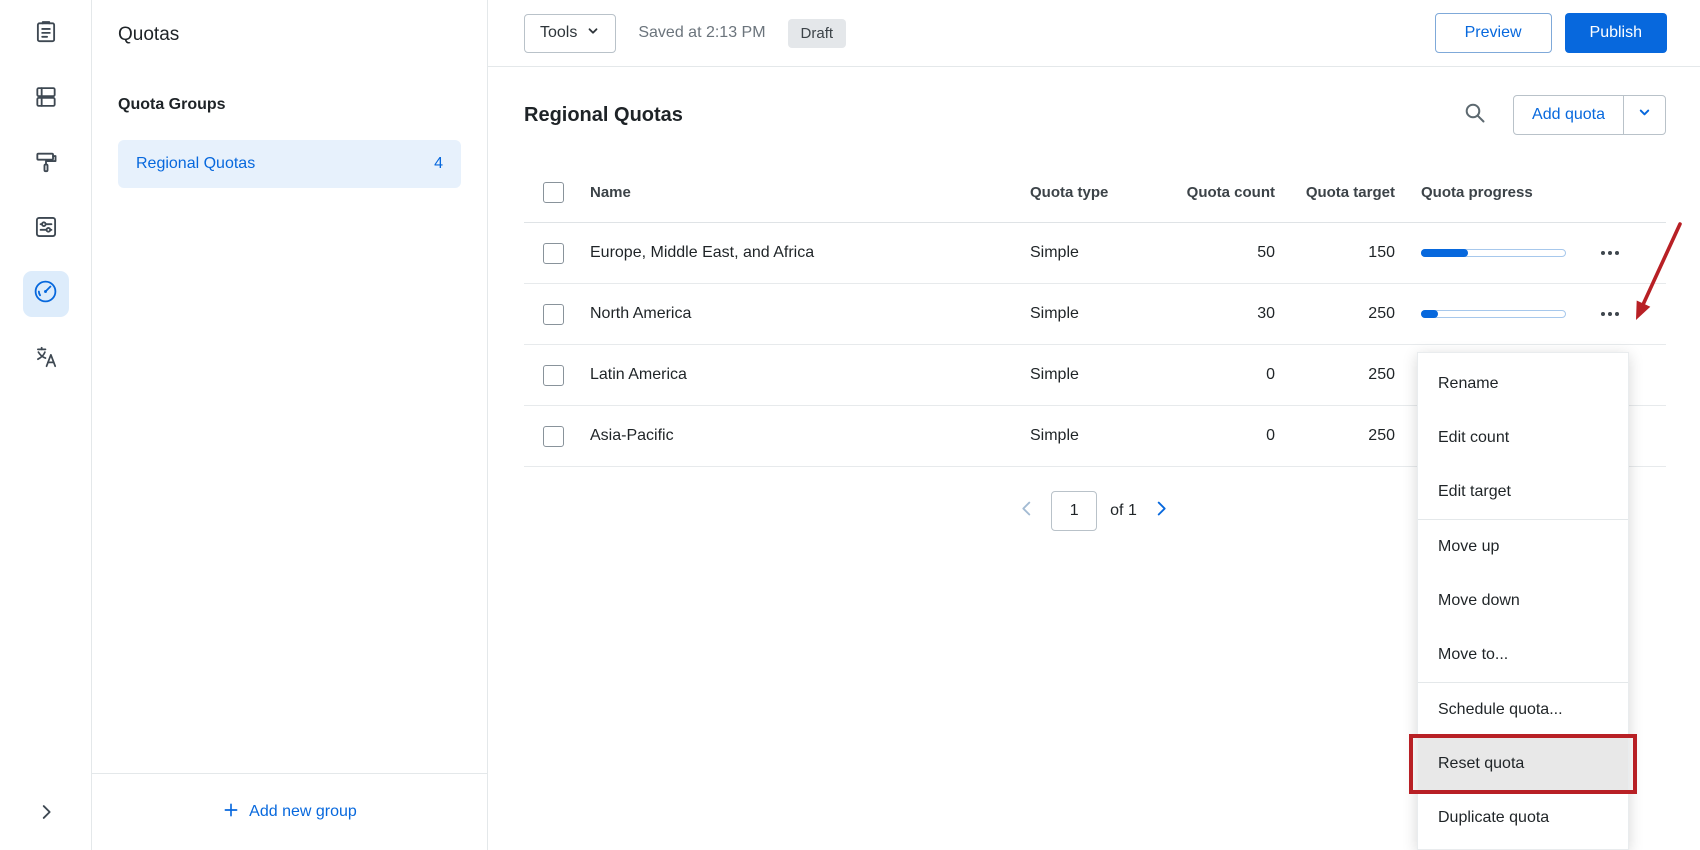  I want to click on table-row: North America Simple 30 250, so click(1095, 314).